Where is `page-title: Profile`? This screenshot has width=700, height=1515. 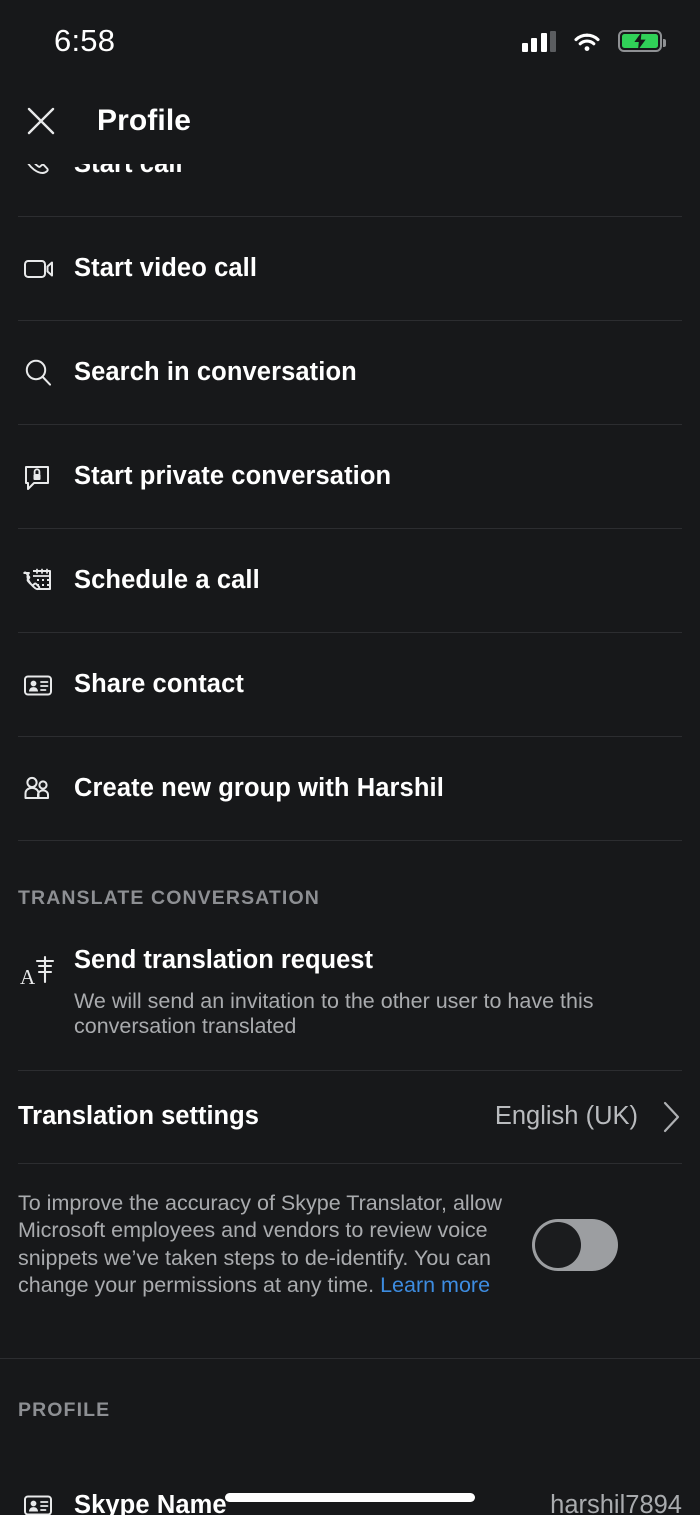
page-title: Profile is located at coordinates (144, 120).